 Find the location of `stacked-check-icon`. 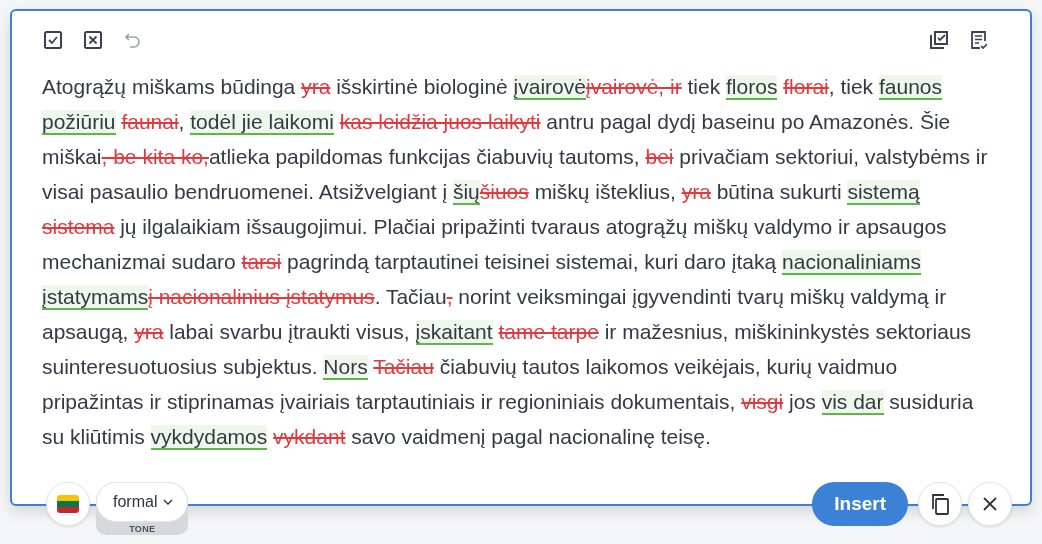

stacked-check-icon is located at coordinates (939, 40).